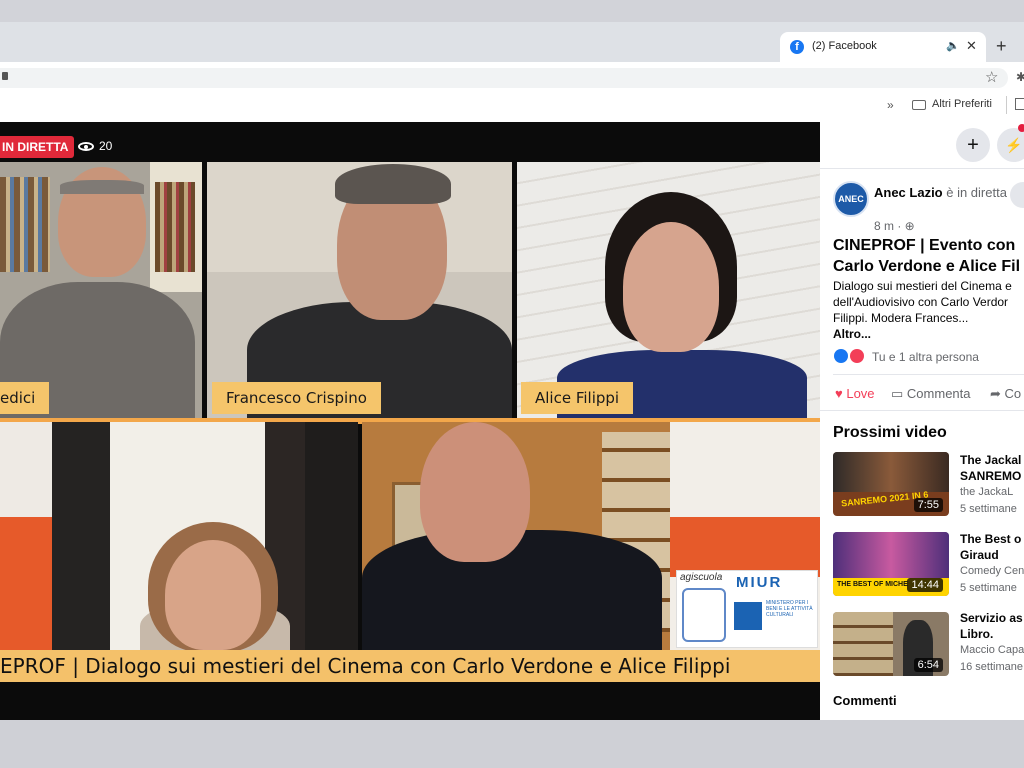 The width and height of the screenshot is (1024, 768). Describe the element at coordinates (860, 393) in the screenshot. I see `love-label: Love` at that location.